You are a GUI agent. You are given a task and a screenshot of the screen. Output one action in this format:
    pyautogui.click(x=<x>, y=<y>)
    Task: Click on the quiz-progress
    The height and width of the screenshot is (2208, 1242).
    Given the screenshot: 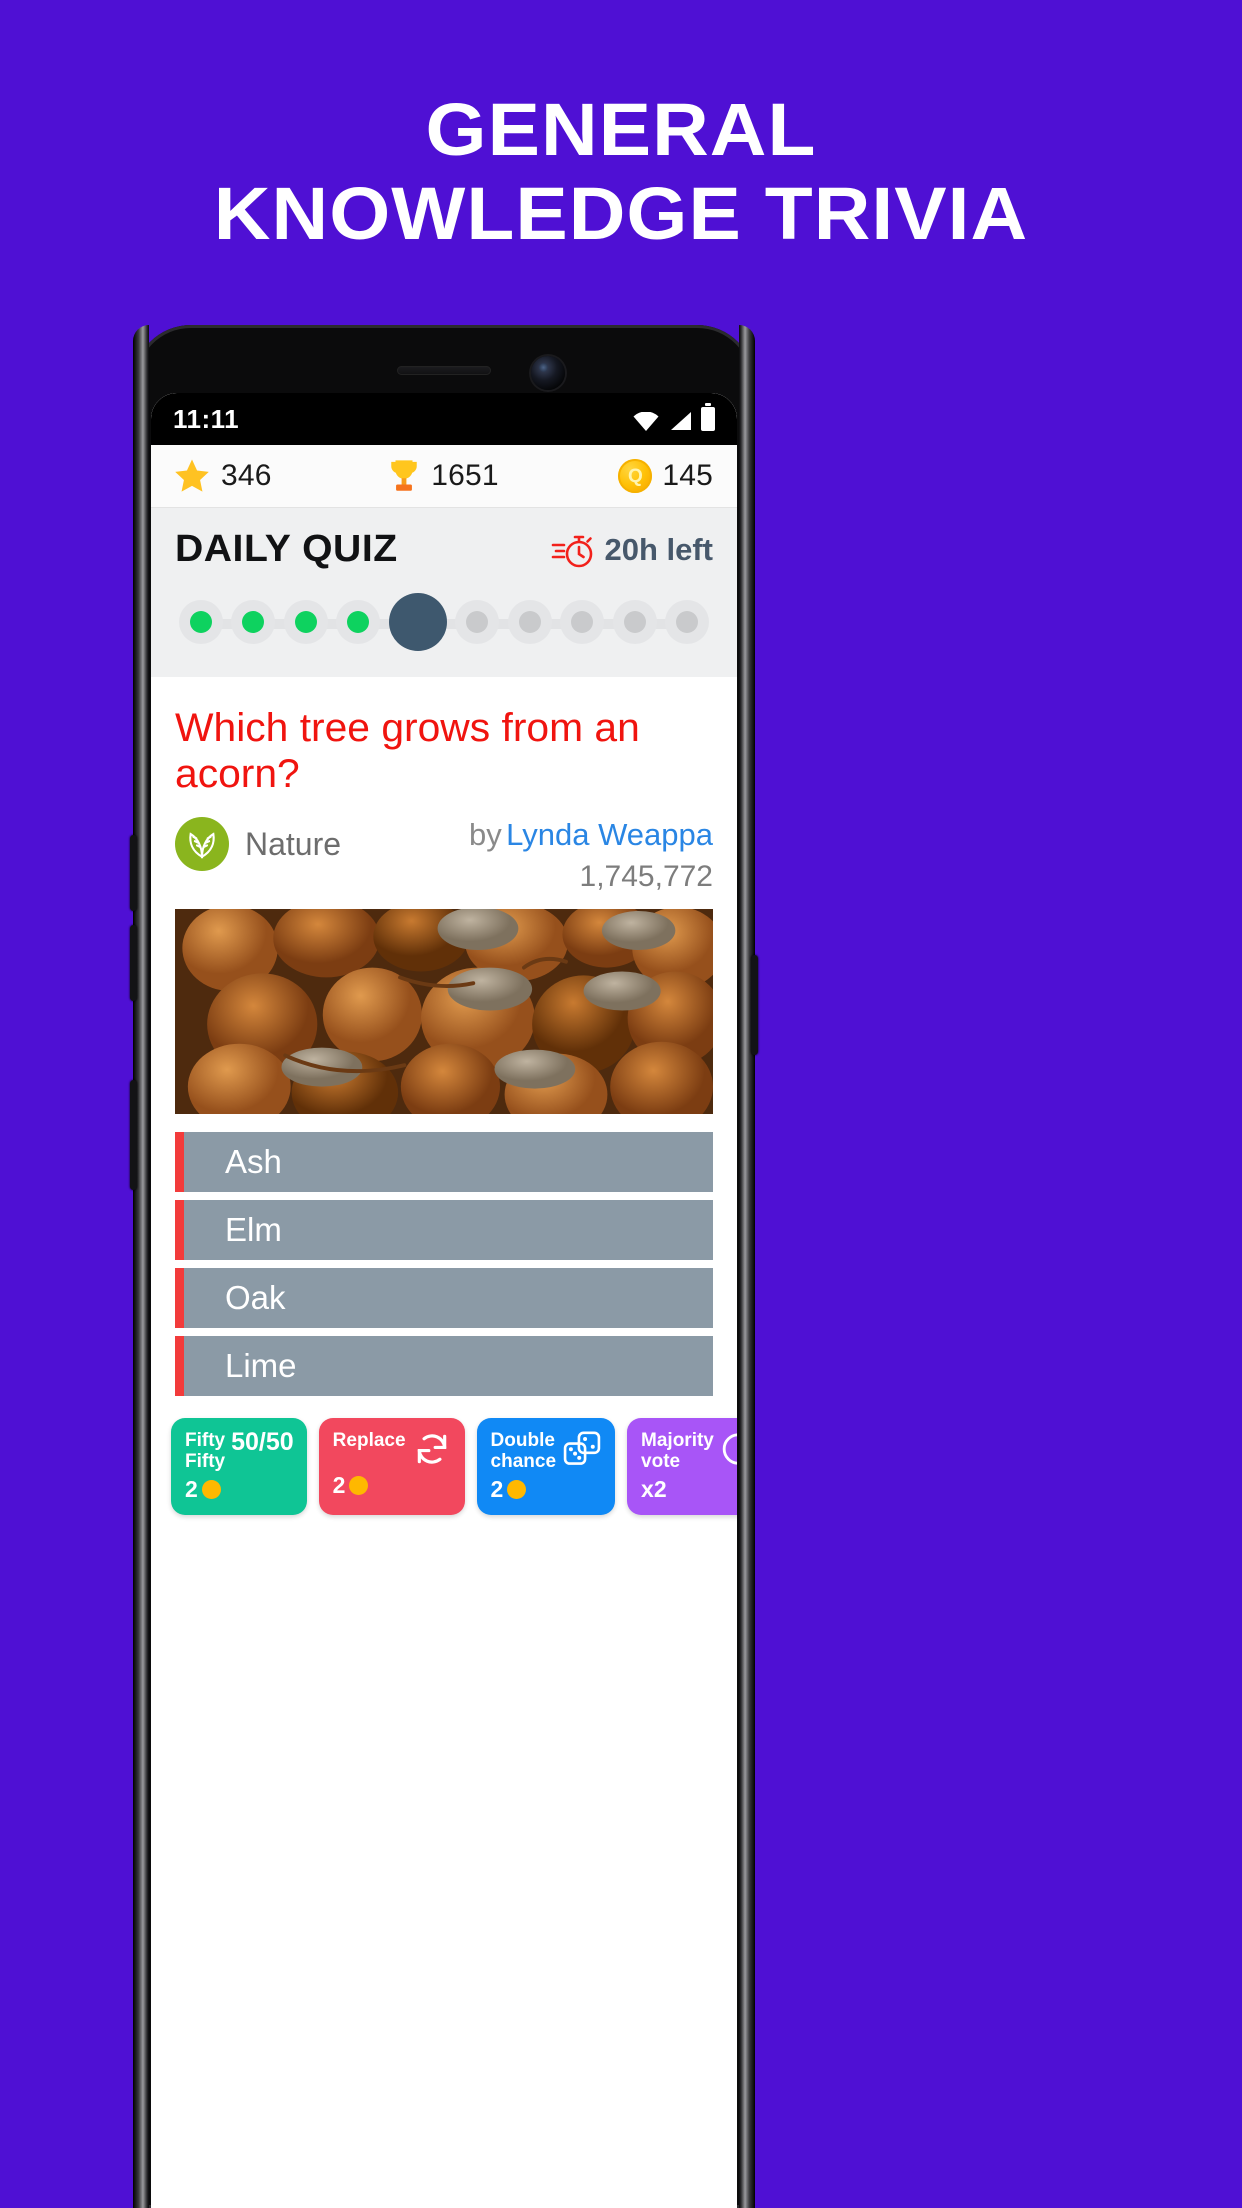 What is the action you would take?
    pyautogui.click(x=444, y=624)
    